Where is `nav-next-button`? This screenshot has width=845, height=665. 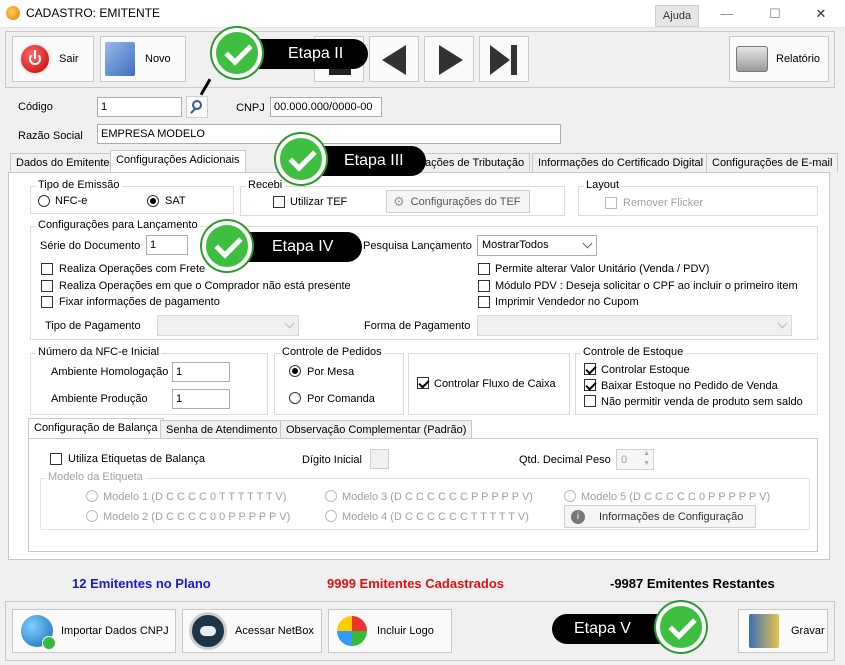 nav-next-button is located at coordinates (449, 59).